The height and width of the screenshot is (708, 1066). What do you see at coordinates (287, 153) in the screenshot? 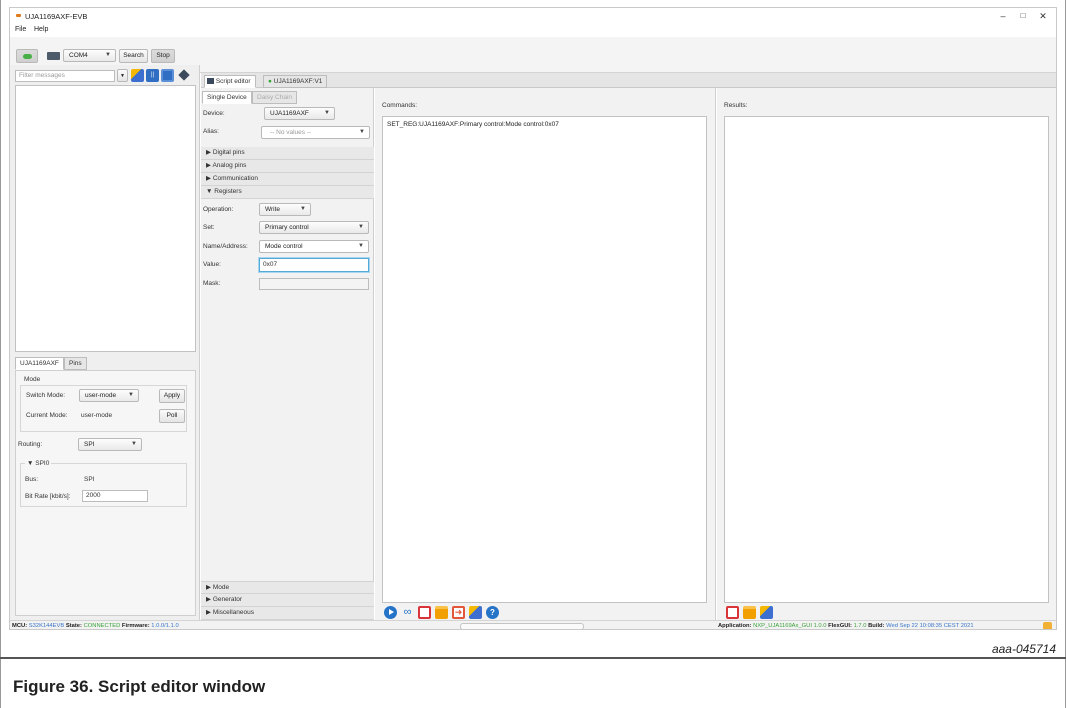
I see `section-digital-pins: ▶ Digital pins` at bounding box center [287, 153].